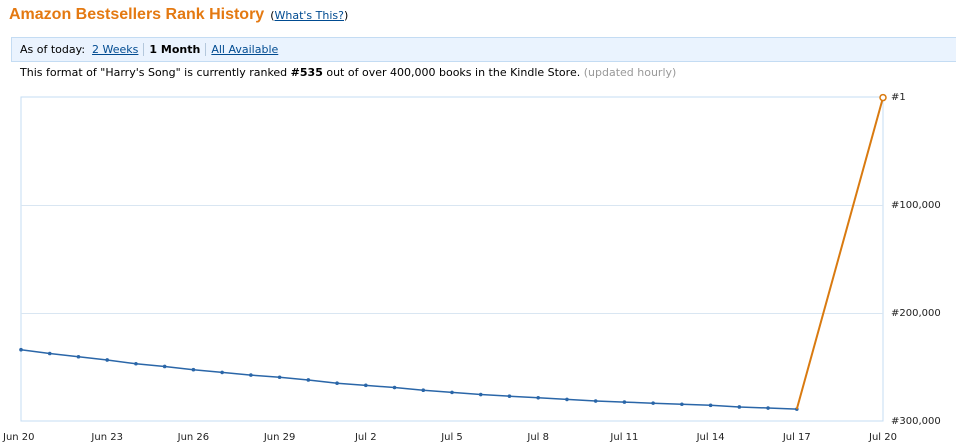 This screenshot has height=445, width=956. I want to click on x-tick-label: Jun 29, so click(279, 437).